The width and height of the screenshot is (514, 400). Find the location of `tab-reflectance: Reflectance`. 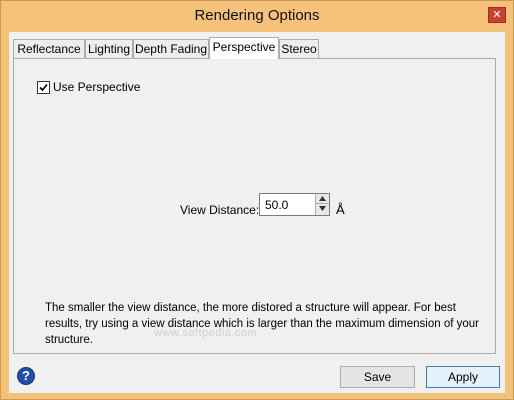

tab-reflectance: Reflectance is located at coordinates (49, 48).